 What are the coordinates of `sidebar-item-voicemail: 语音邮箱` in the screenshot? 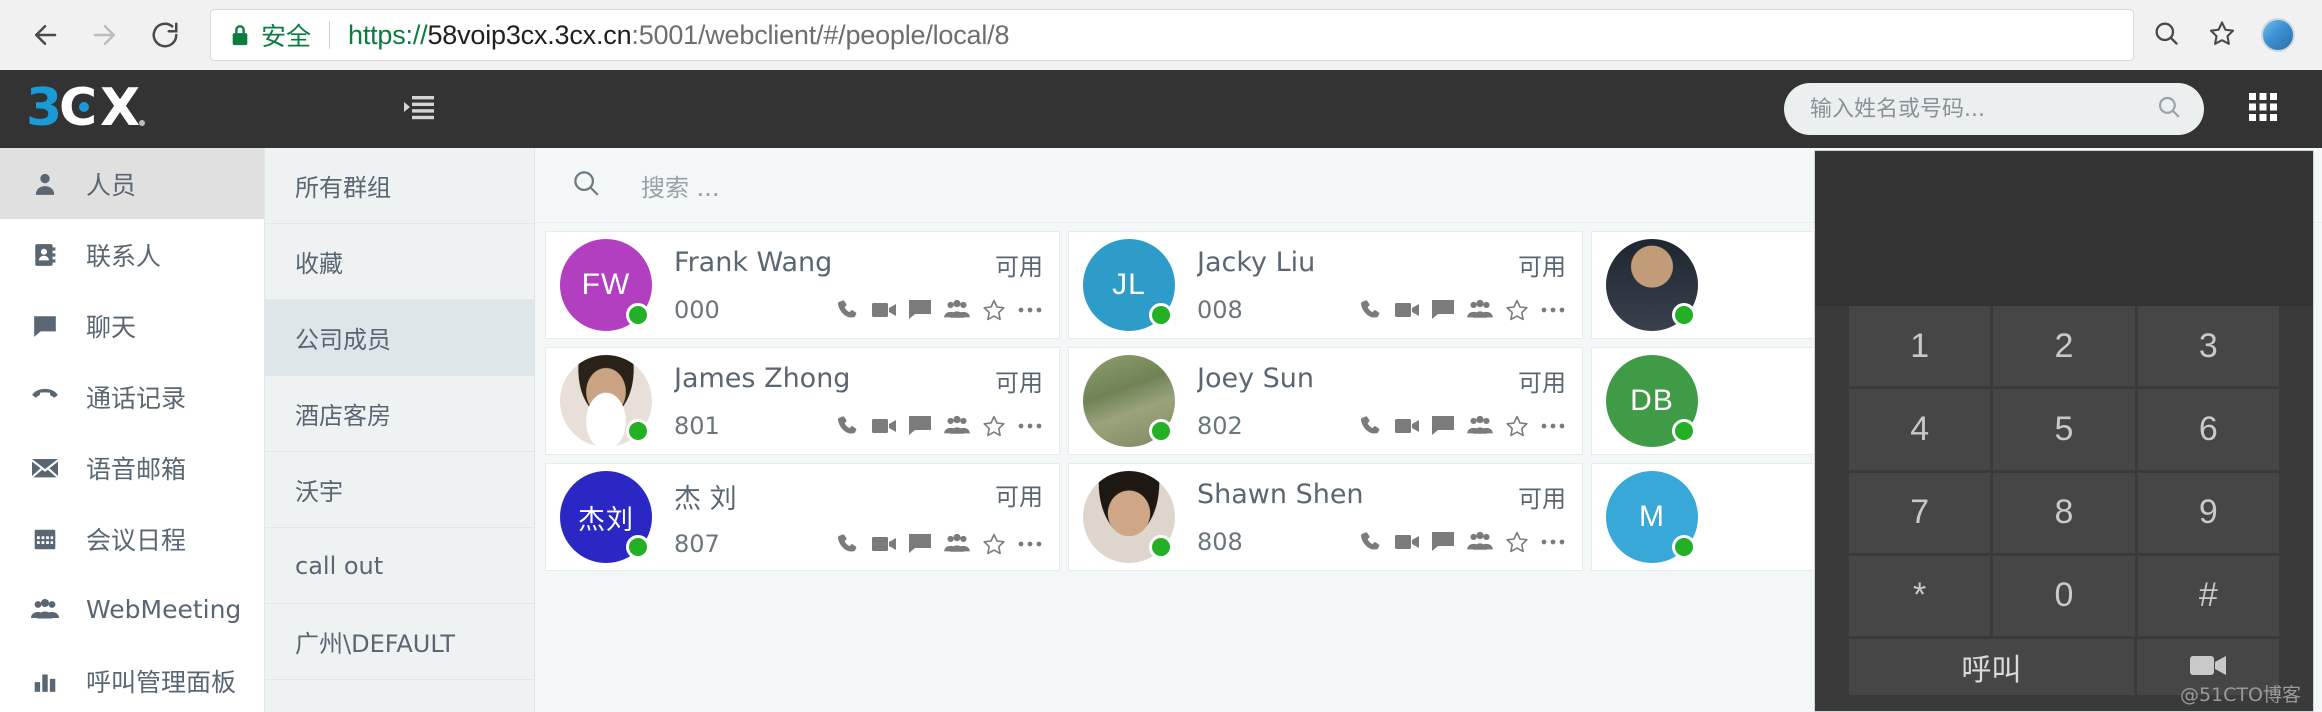 It's located at (132, 467).